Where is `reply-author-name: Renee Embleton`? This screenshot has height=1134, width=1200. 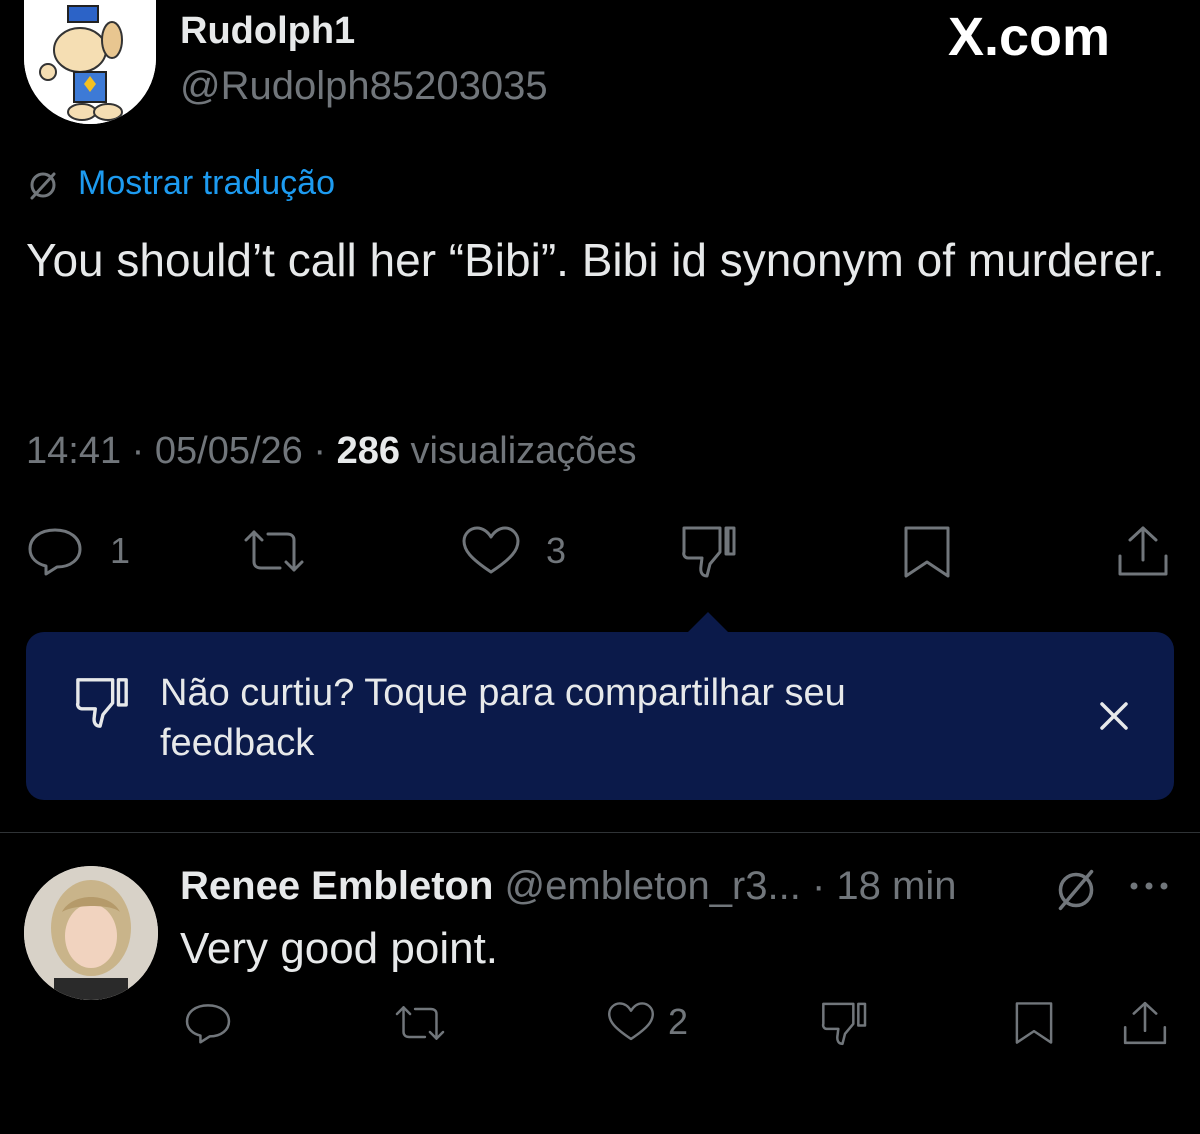 reply-author-name: Renee Embleton is located at coordinates (336, 886).